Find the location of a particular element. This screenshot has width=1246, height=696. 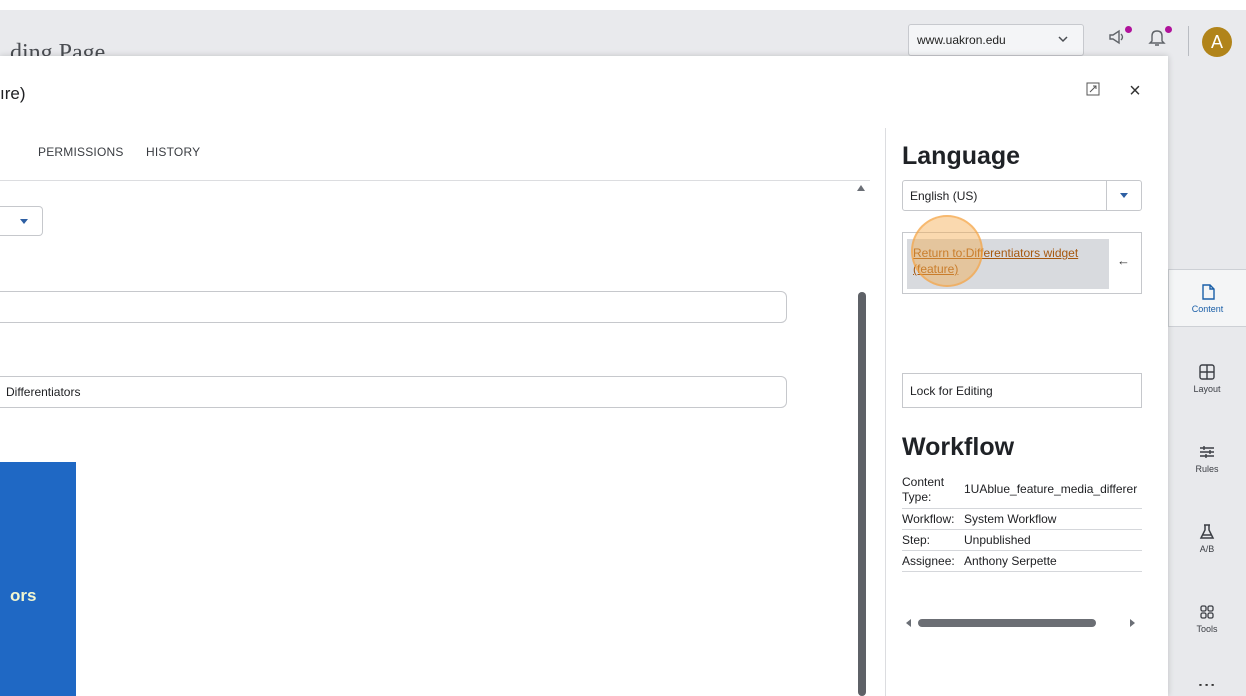

horizontal-scrollbar is located at coordinates (1022, 623).